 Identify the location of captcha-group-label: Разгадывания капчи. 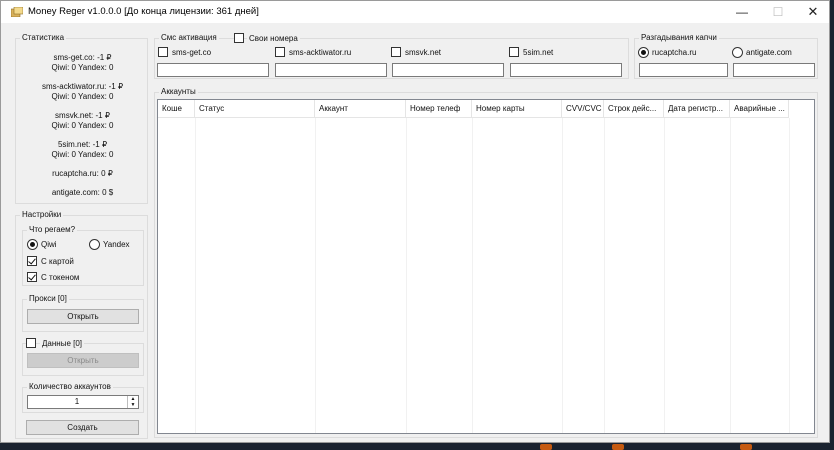
(679, 37).